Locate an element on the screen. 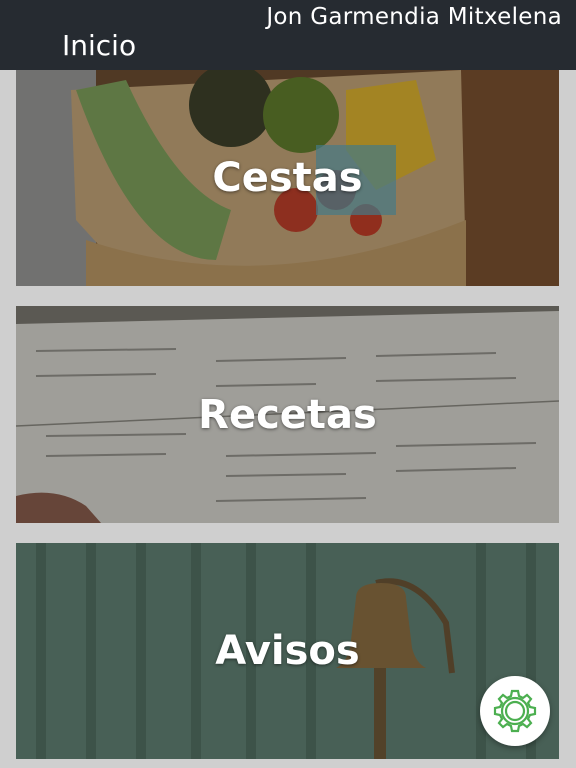 This screenshot has width=576, height=768. card-label-avisos: Avisos is located at coordinates (287, 651).